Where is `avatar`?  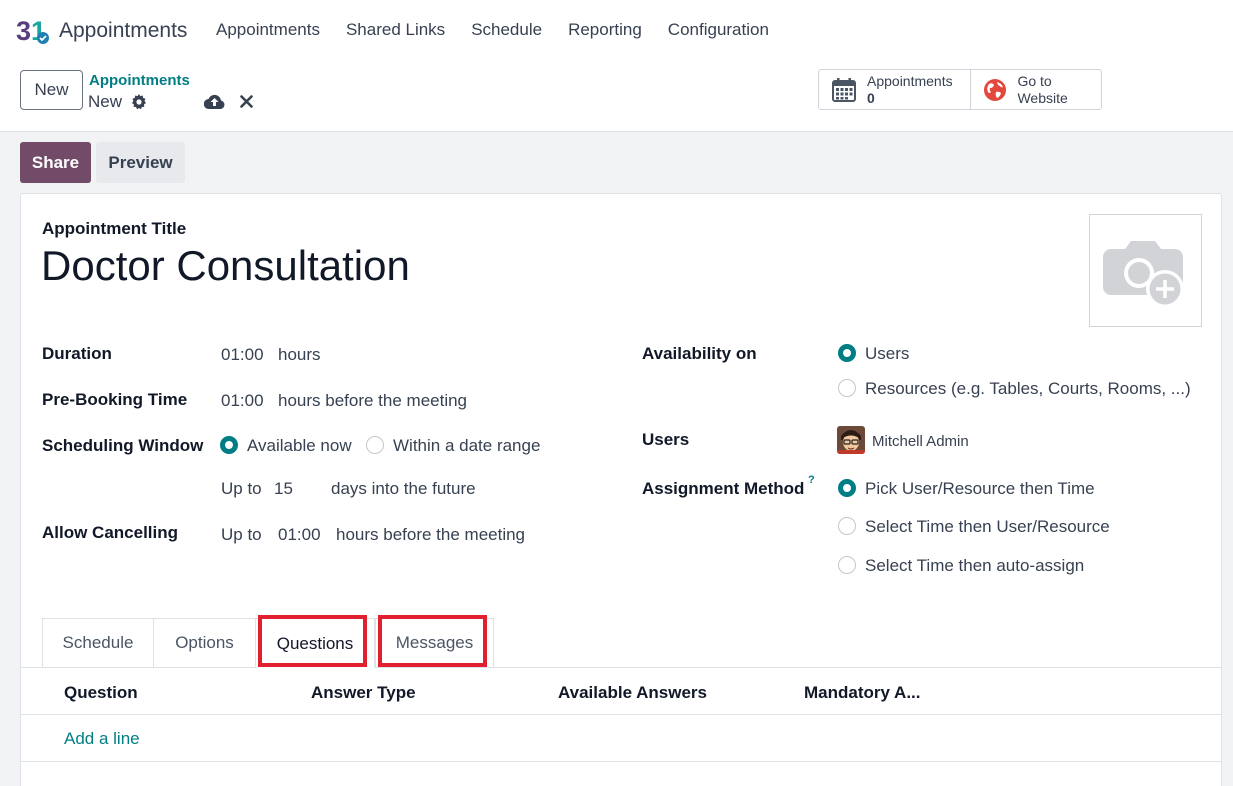
avatar is located at coordinates (851, 440).